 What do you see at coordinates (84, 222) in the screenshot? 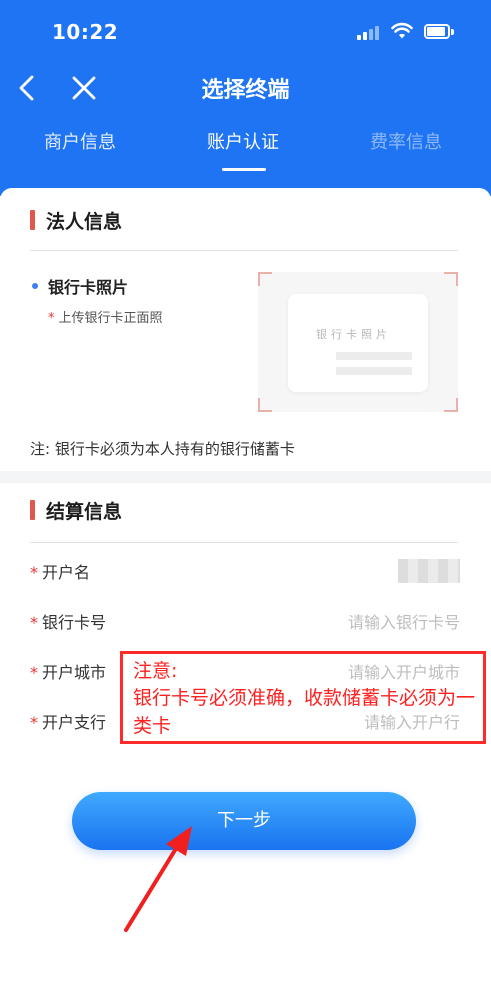
I see `legal-section-title: 法人信息` at bounding box center [84, 222].